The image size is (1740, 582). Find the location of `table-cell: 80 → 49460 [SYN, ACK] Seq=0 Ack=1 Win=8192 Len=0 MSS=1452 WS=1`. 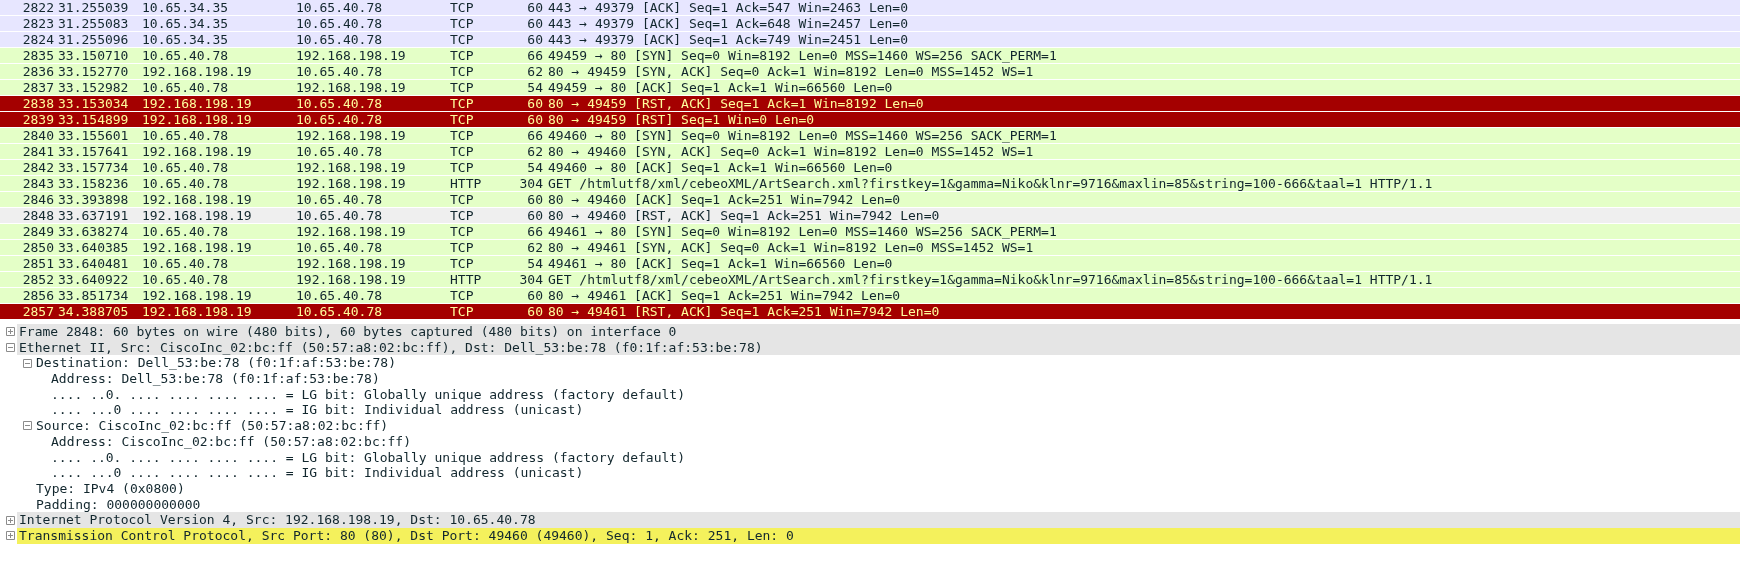

table-cell: 80 → 49460 [SYN, ACK] Seq=0 Ack=1 Win=8192 Len=0 MSS=1452 WS=1 is located at coordinates (791, 151).